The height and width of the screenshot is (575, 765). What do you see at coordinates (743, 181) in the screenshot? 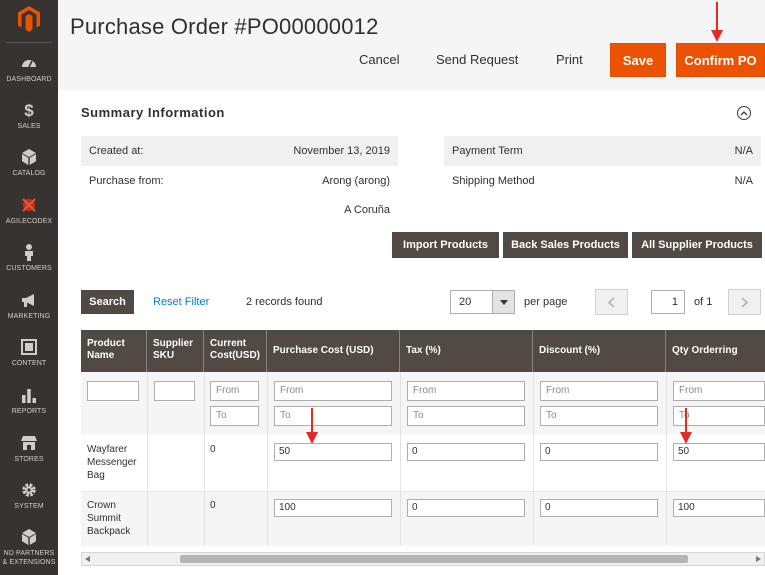
I see `shipping-value: N/A` at bounding box center [743, 181].